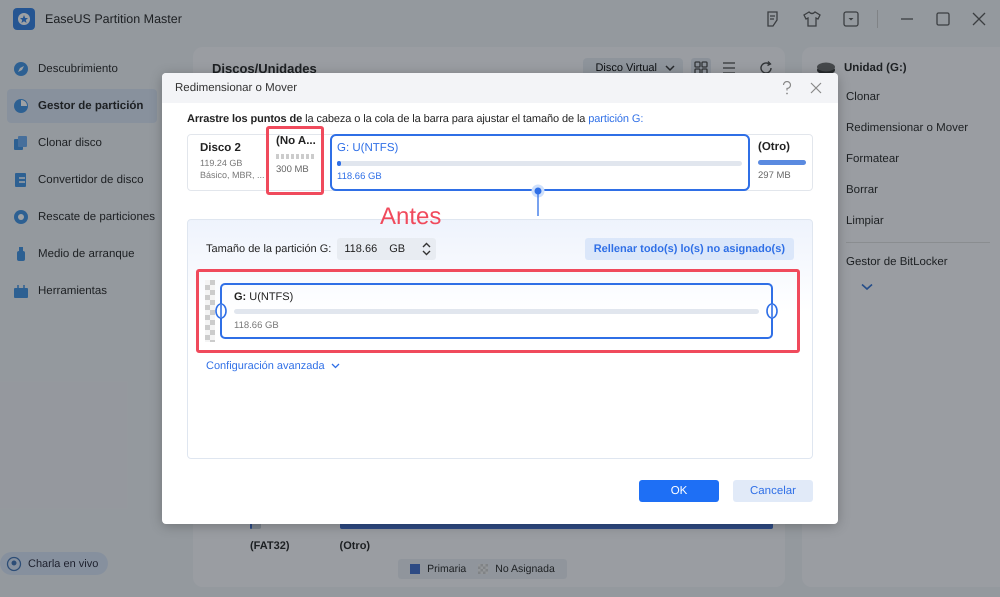  What do you see at coordinates (386, 249) in the screenshot?
I see `size-field: 118.66 GB` at bounding box center [386, 249].